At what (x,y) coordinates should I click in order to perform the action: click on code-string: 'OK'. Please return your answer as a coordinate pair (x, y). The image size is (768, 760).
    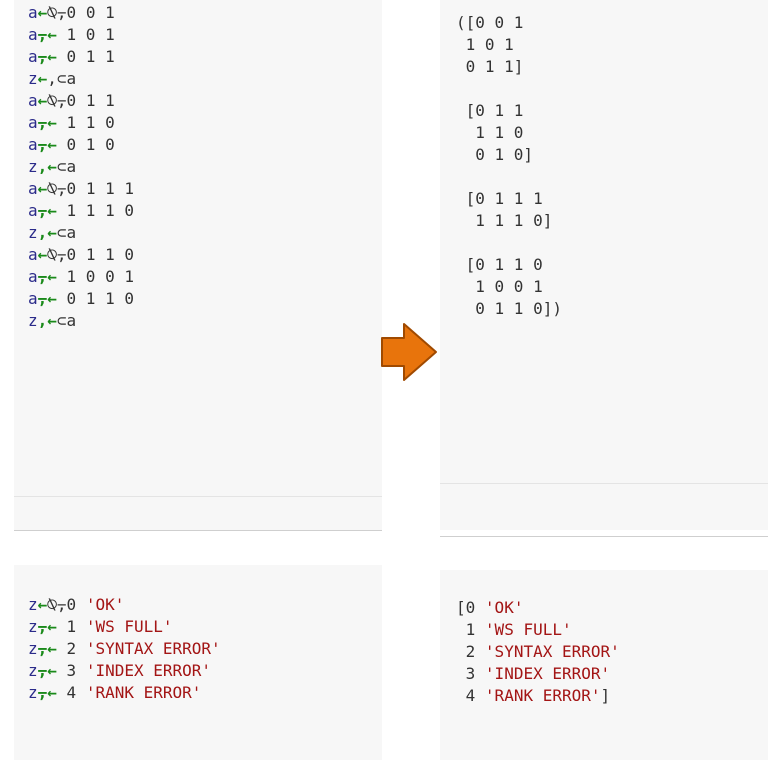
    Looking at the image, I should click on (105, 604).